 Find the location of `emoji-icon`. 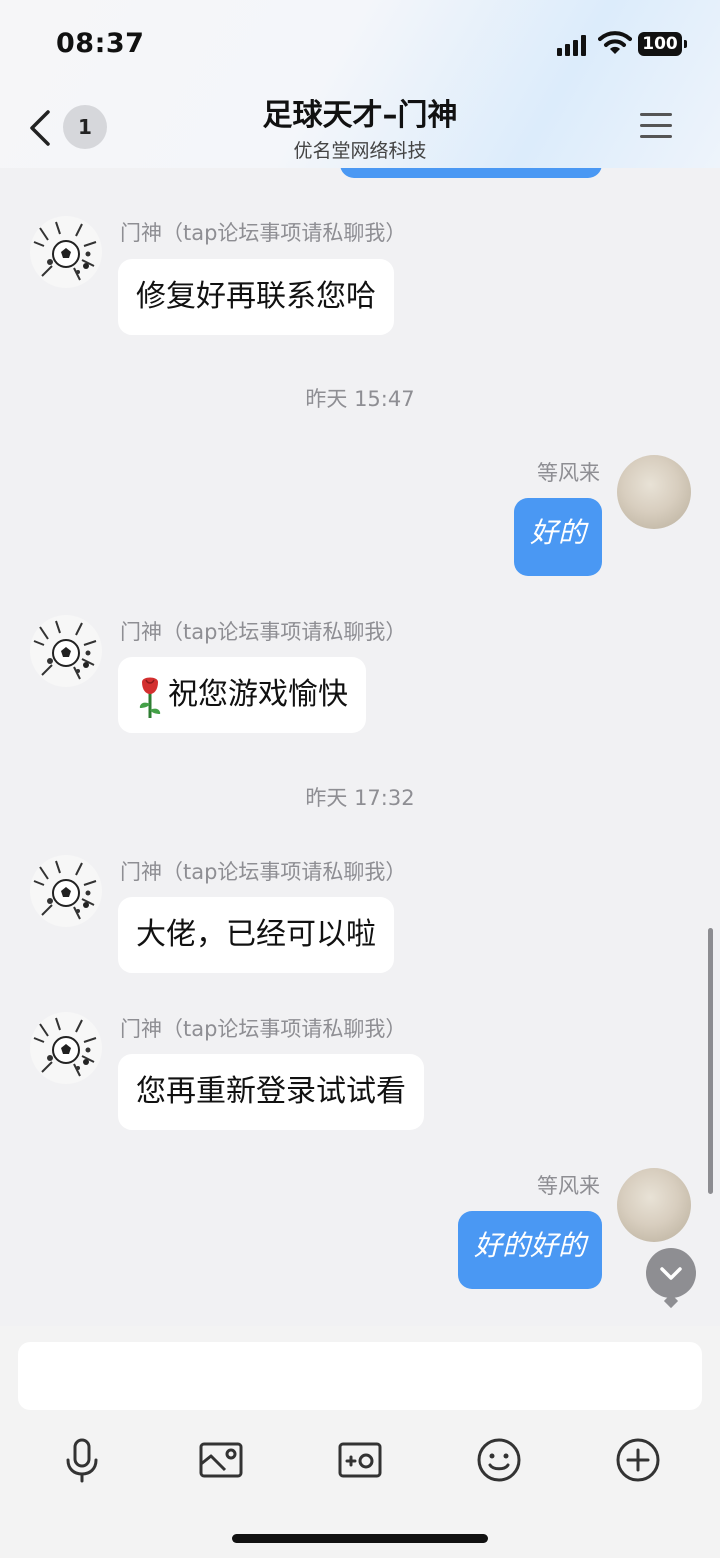

emoji-icon is located at coordinates (499, 1460).